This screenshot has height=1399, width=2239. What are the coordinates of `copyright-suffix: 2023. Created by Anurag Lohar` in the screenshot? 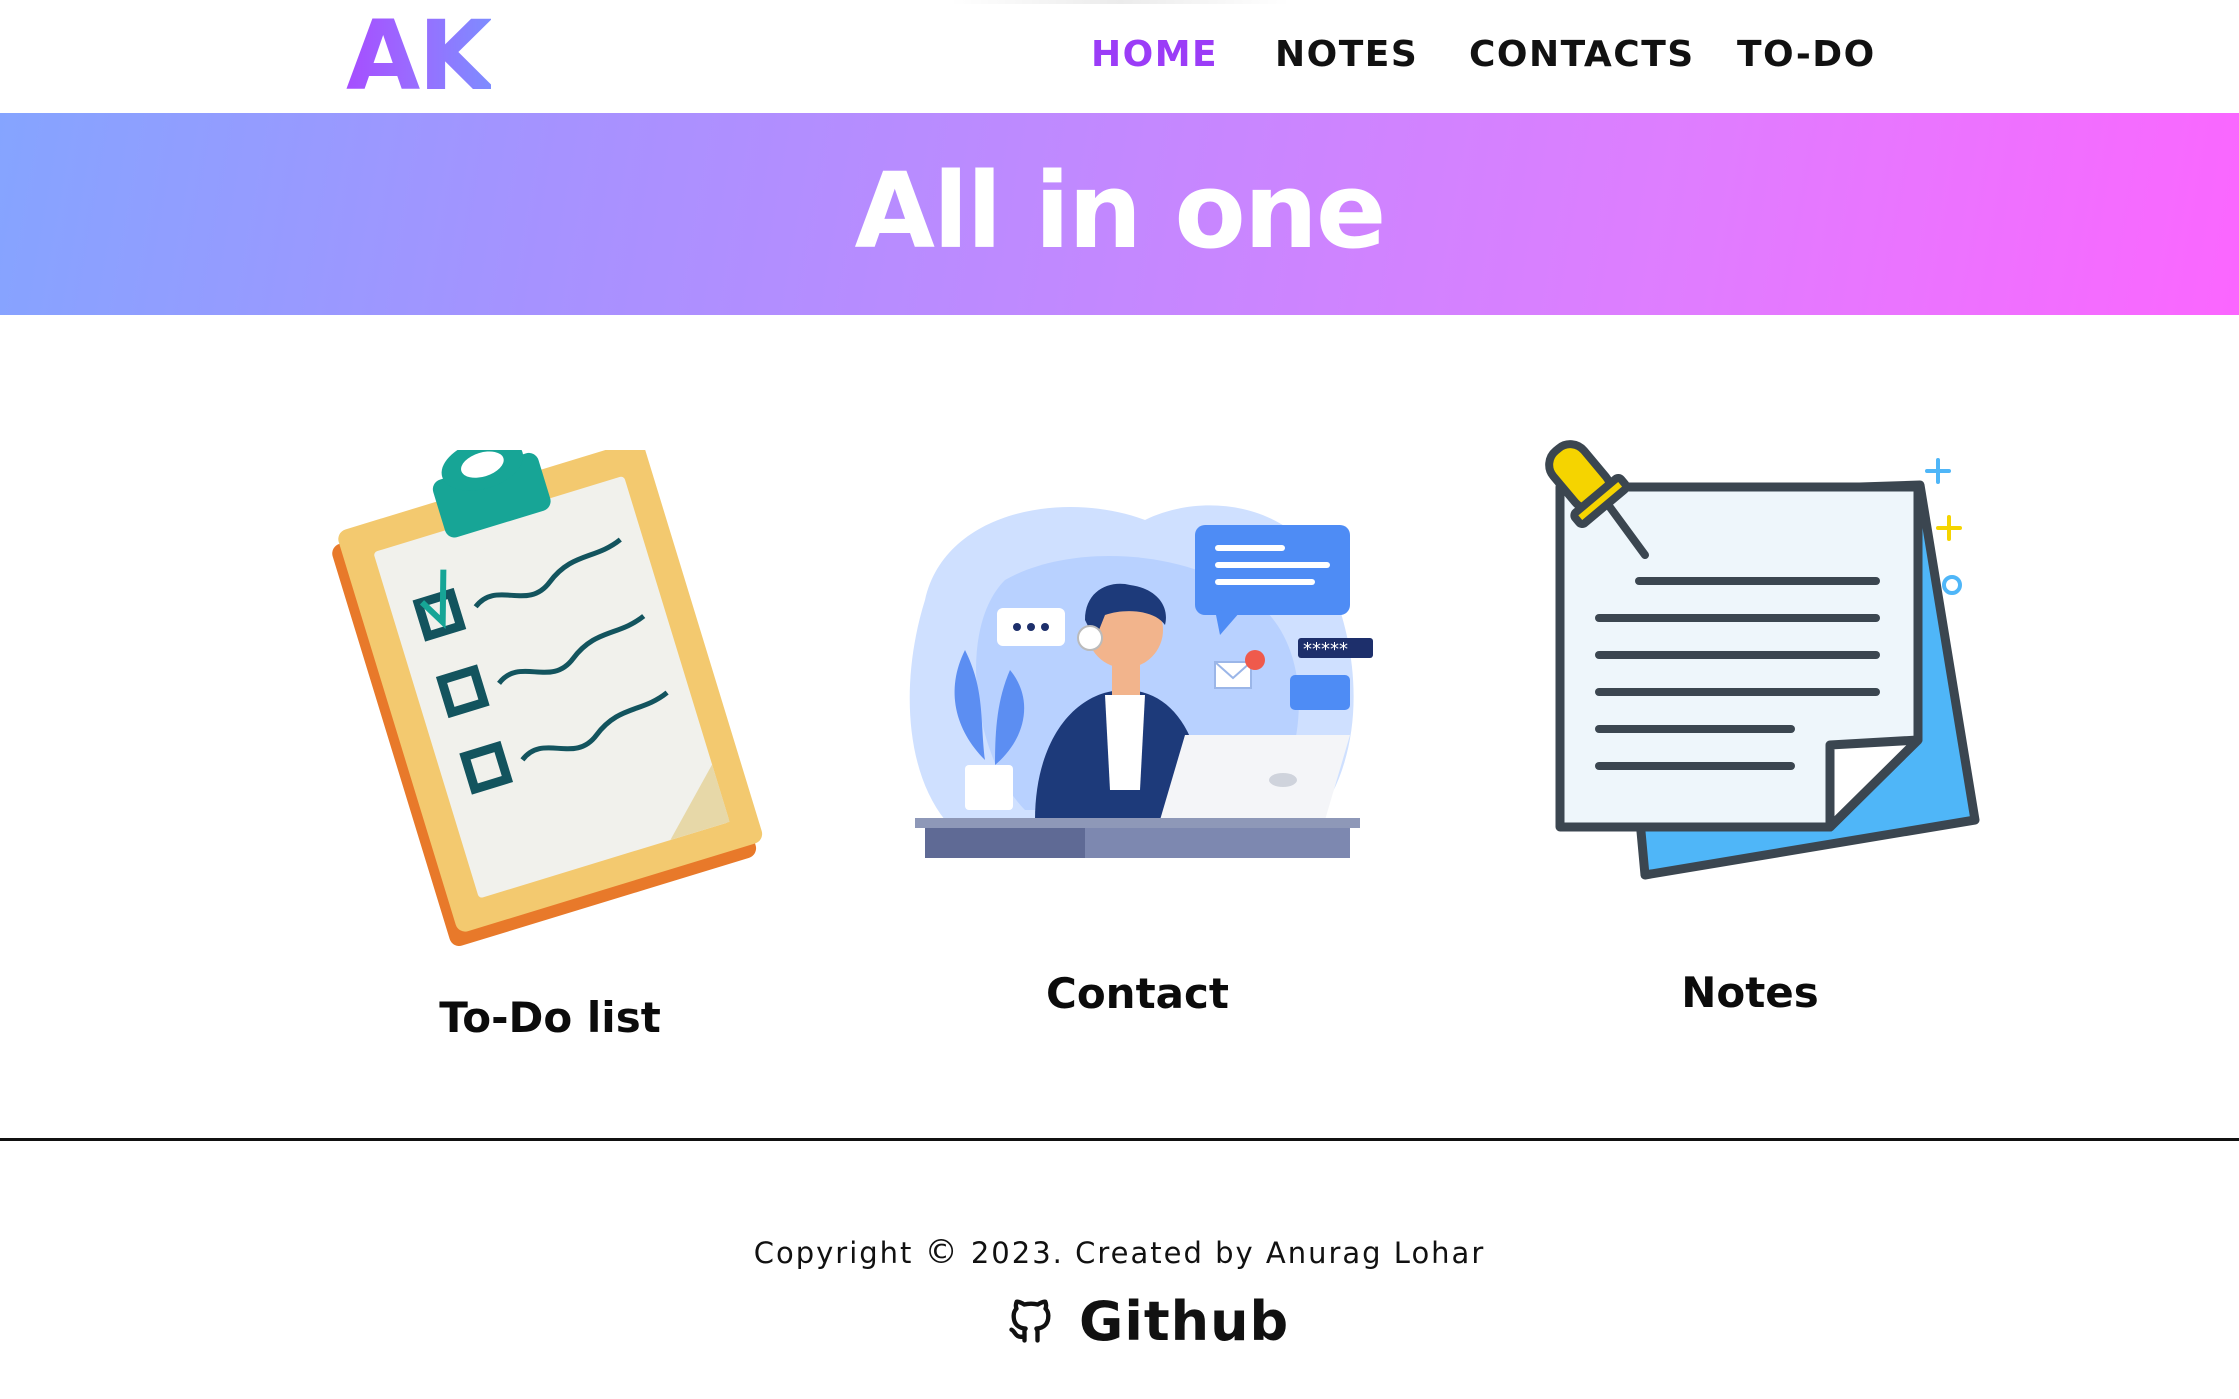 It's located at (1228, 1253).